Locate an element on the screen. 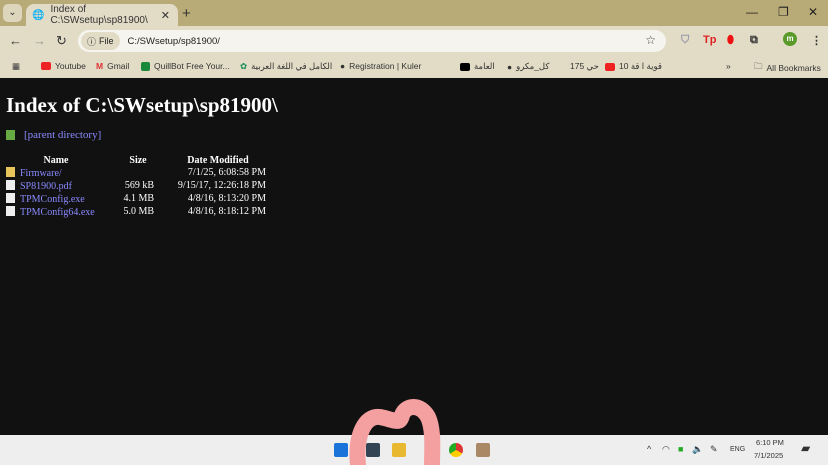 The height and width of the screenshot is (465, 828). file-size is located at coordinates (138, 172).